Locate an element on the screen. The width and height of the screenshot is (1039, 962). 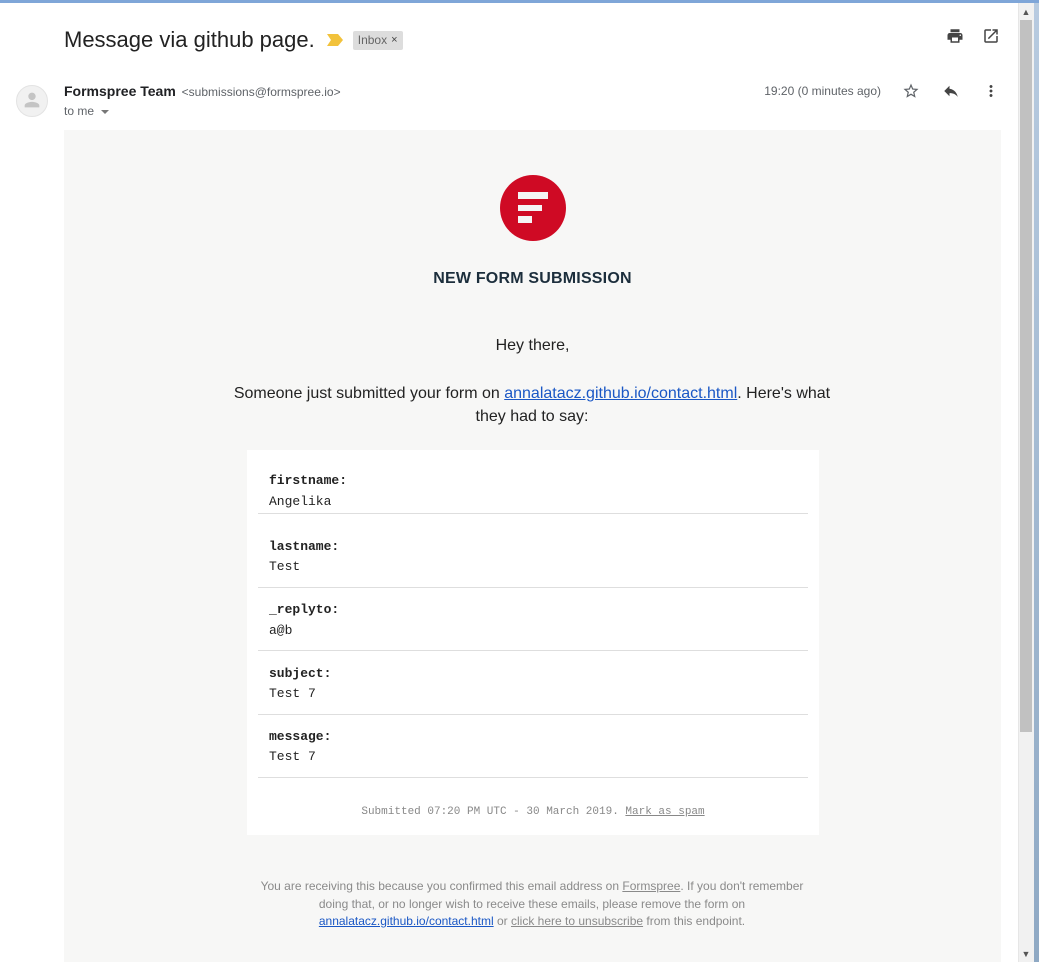
field-value: Test is located at coordinates (285, 566).